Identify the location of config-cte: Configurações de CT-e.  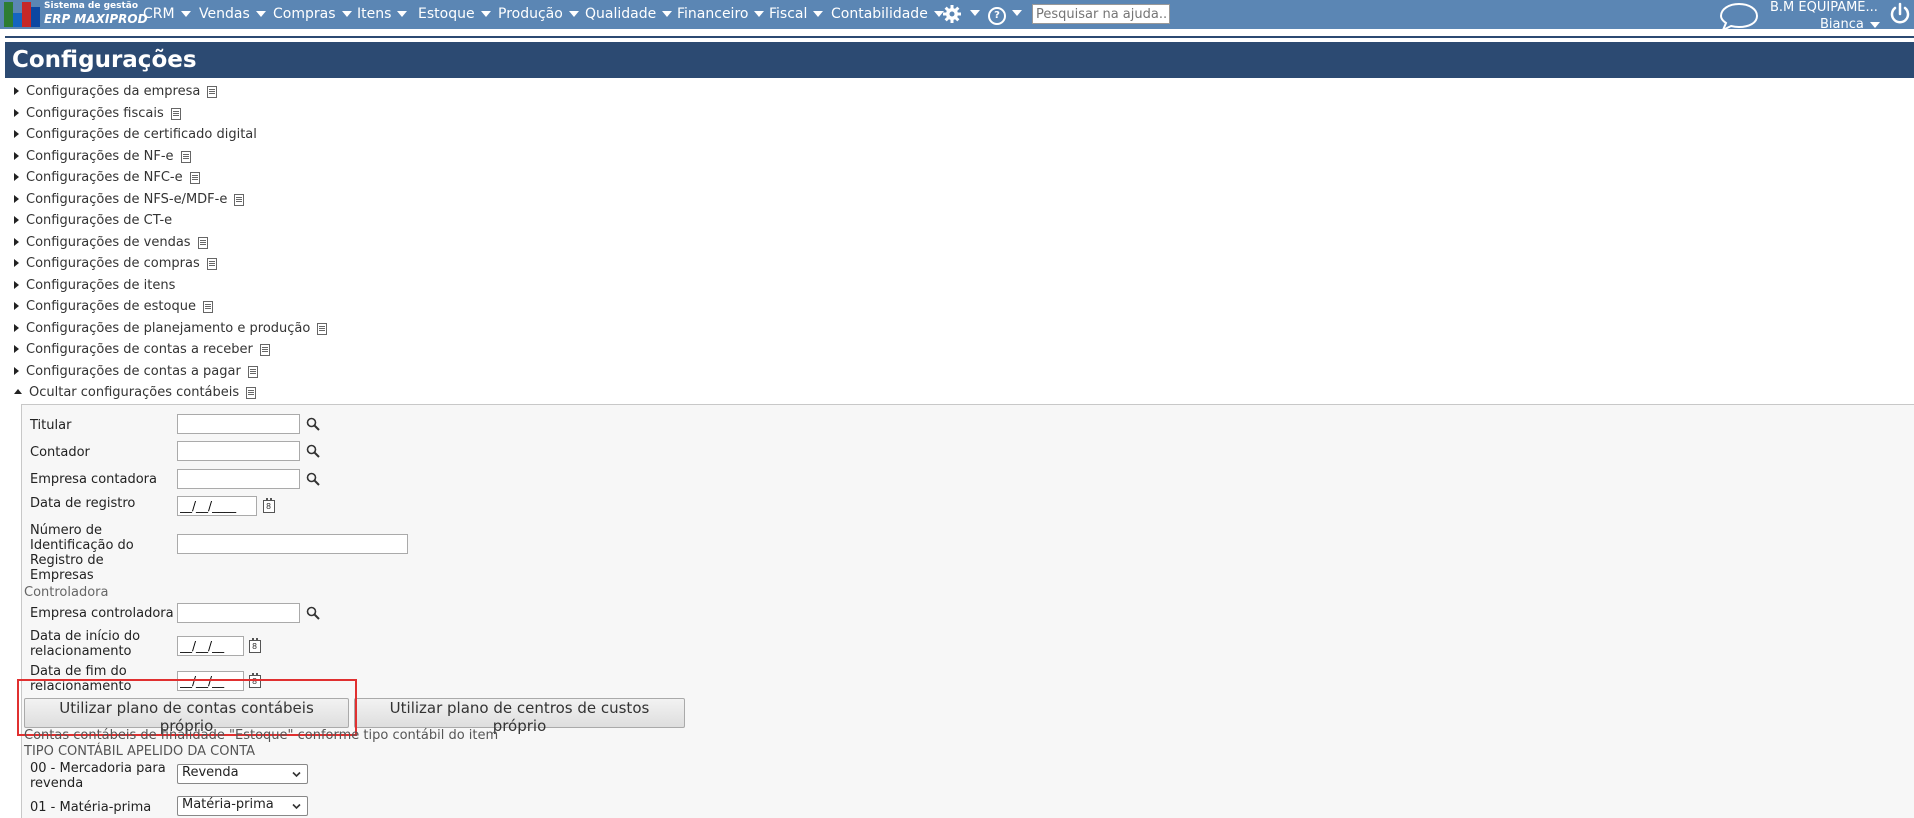
(93, 220).